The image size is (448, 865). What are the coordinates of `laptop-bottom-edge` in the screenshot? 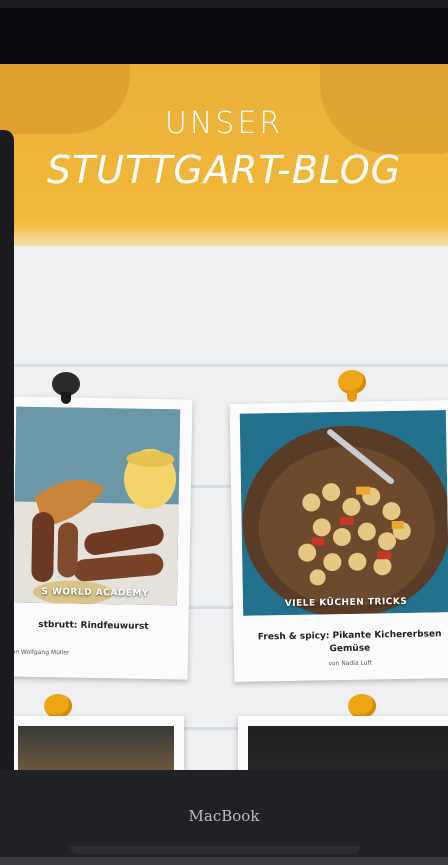 It's located at (224, 861).